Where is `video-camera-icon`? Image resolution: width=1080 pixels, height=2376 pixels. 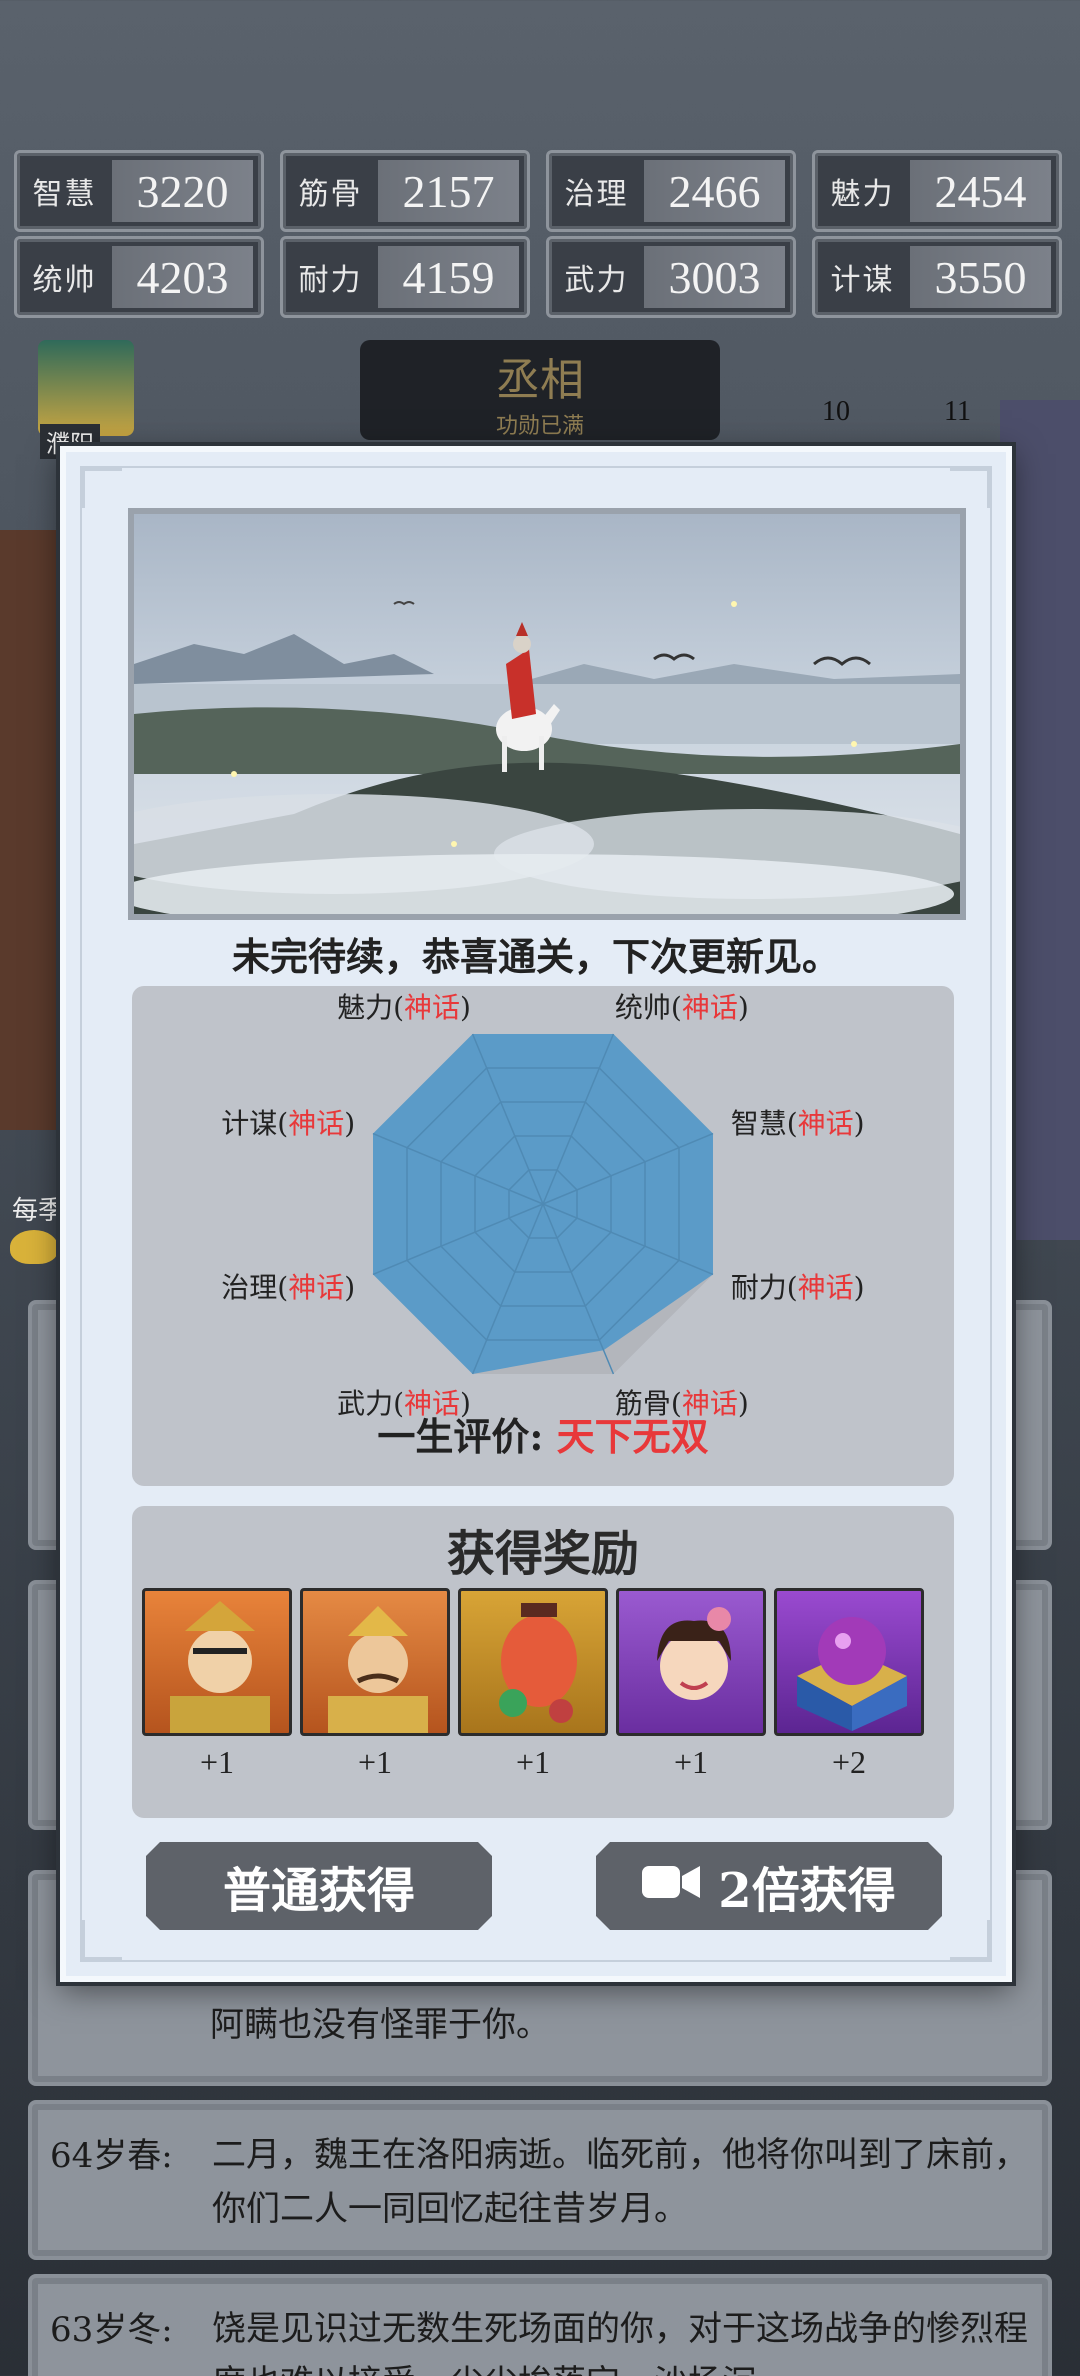
video-camera-icon is located at coordinates (671, 1886).